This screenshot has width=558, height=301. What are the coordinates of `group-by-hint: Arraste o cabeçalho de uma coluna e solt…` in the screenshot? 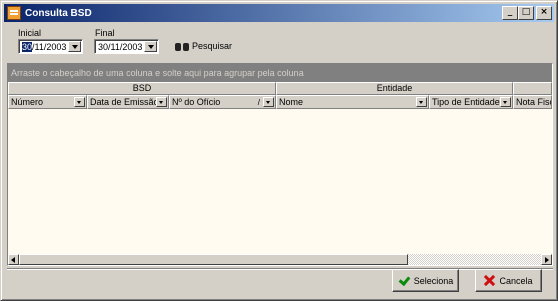 It's located at (157, 73).